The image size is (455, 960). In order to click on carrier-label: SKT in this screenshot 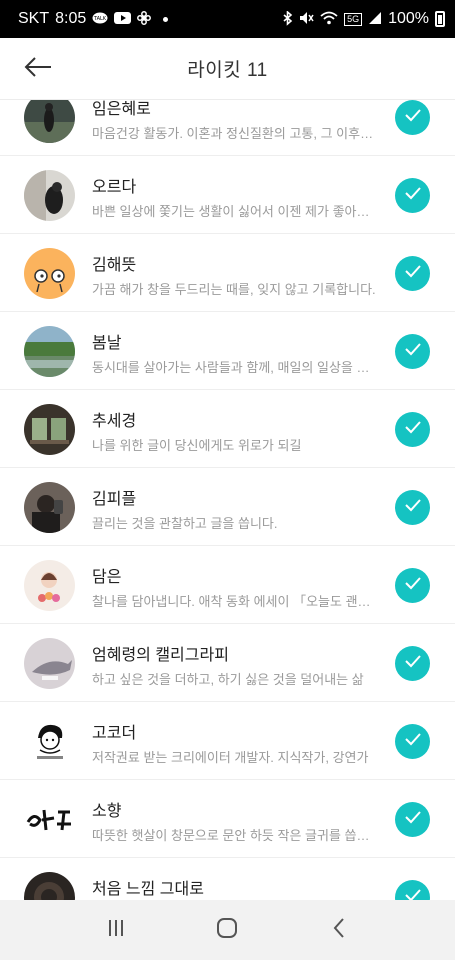, I will do `click(34, 18)`.